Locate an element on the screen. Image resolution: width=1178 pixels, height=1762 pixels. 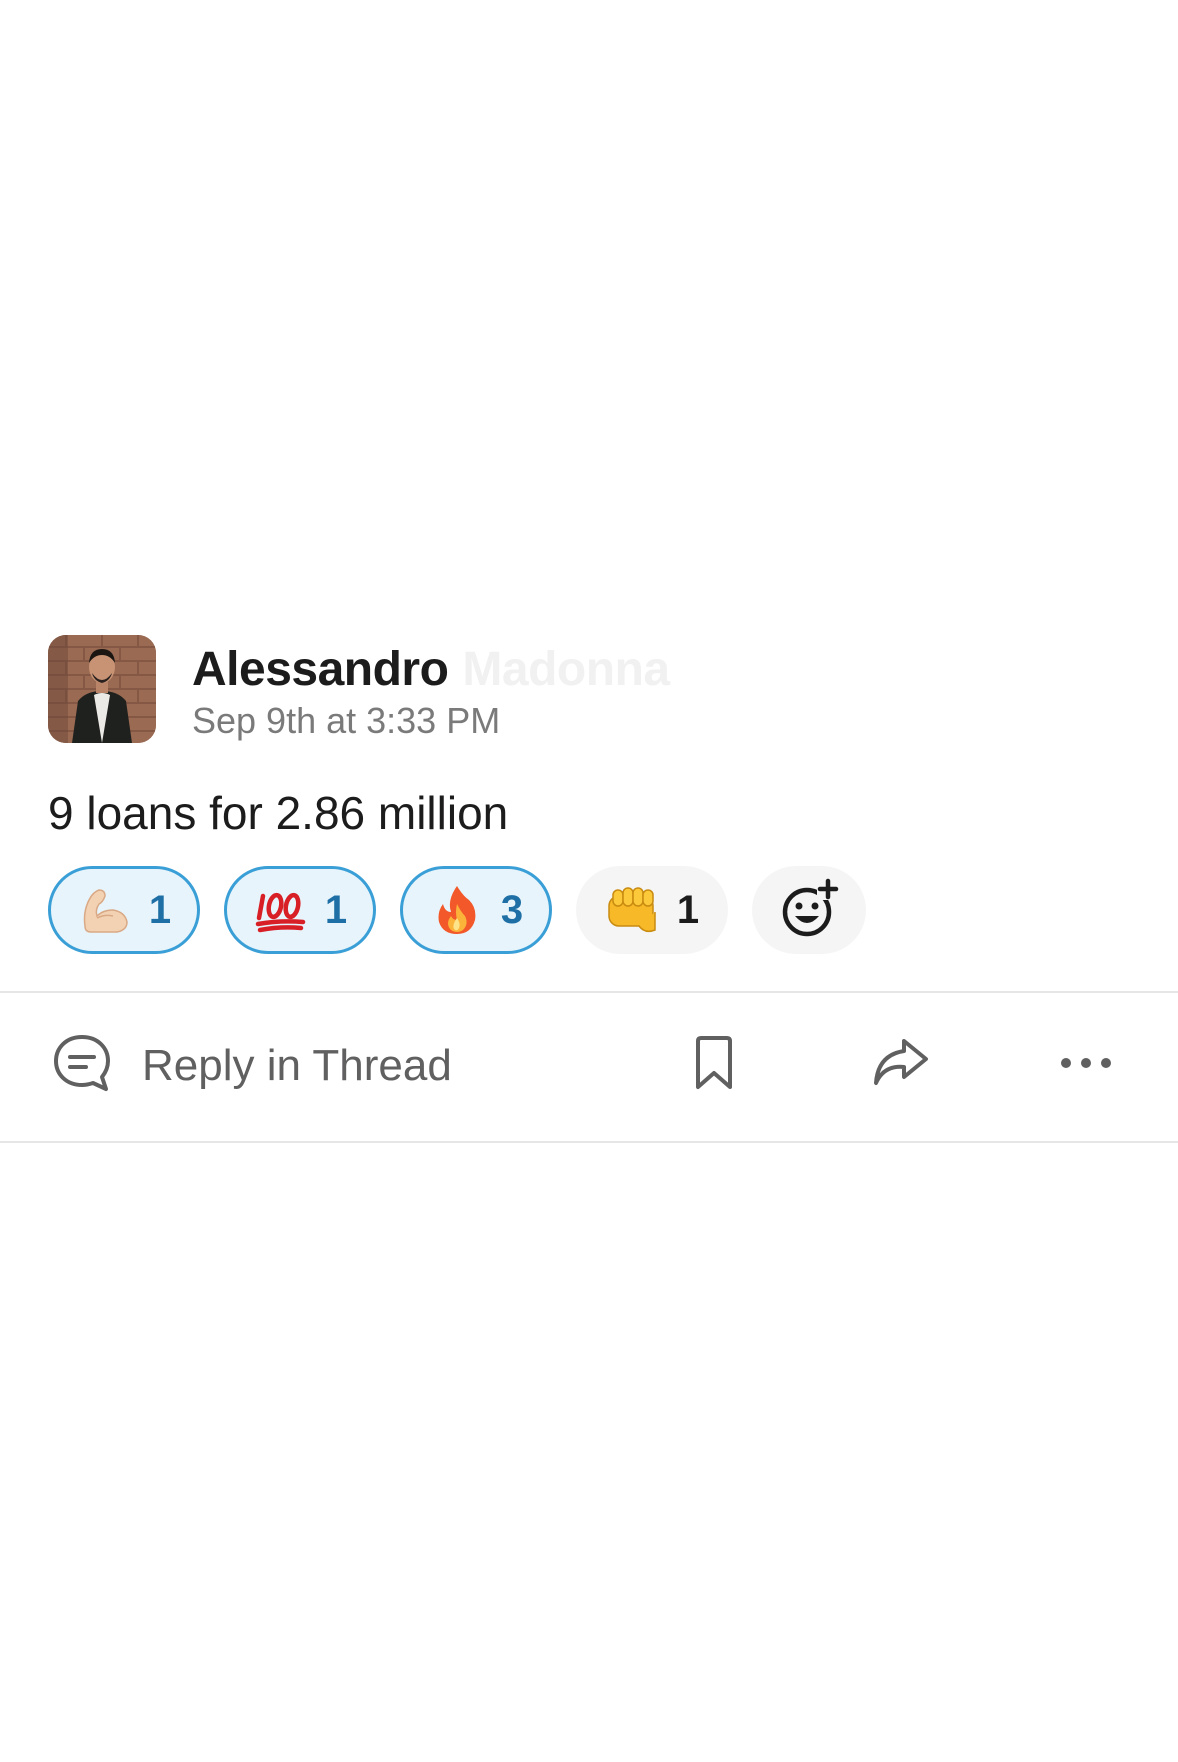
oncoming-fist-icon is located at coordinates (633, 910).